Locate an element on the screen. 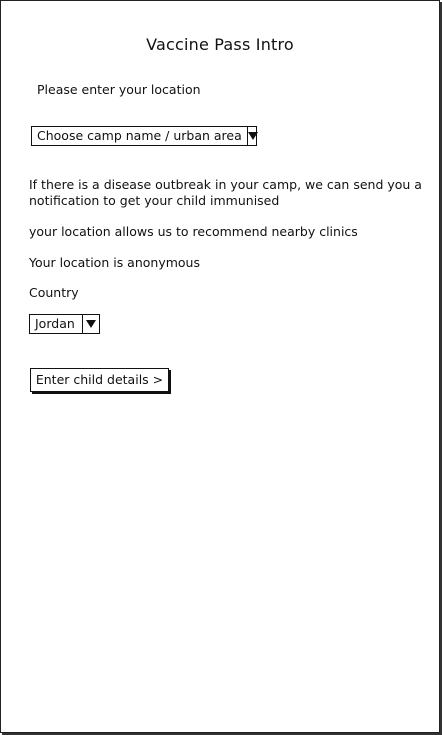  outbreak-text-line2: notification to get your child immunised is located at coordinates (154, 200).